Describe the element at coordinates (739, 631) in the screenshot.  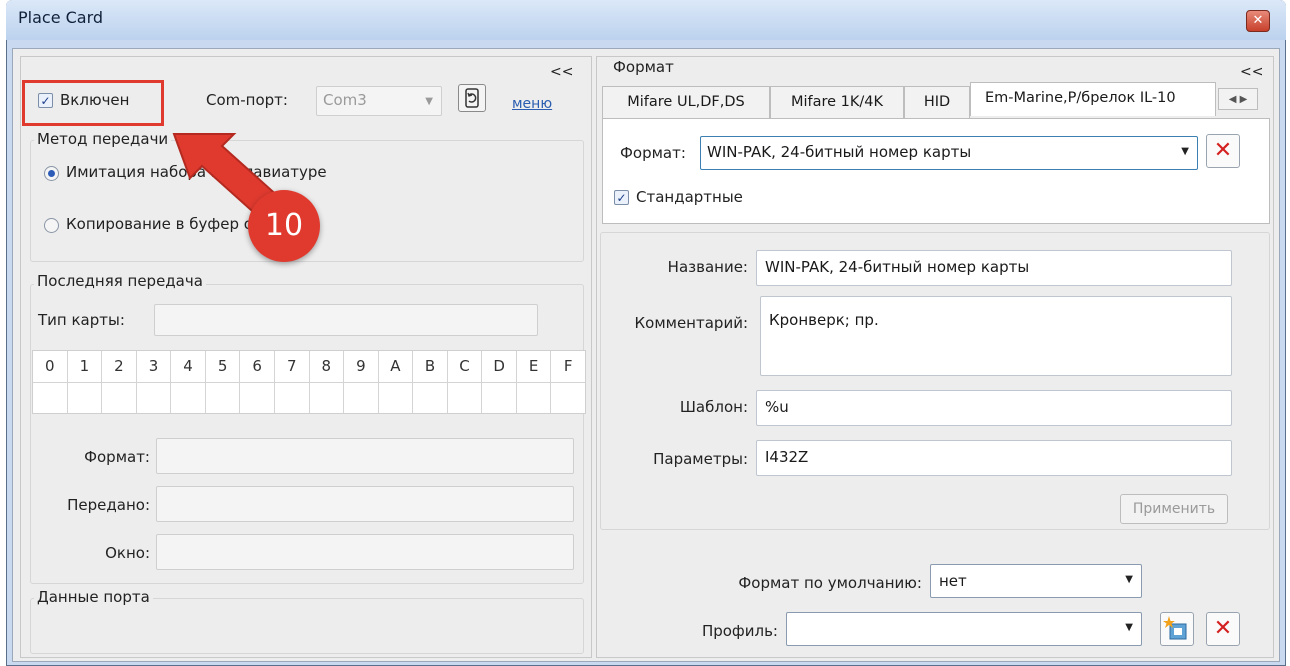
I see `profile-label: Профиль:` at that location.